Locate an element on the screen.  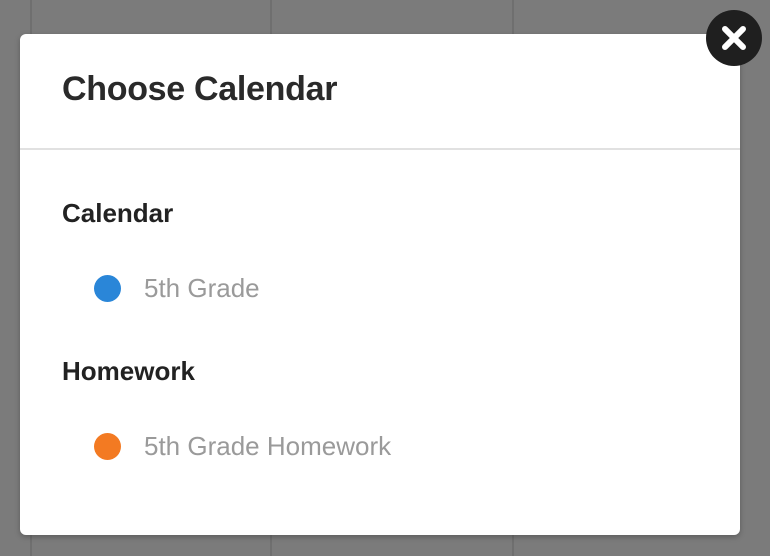
calendar-option-5th-grade-homework: 5th Grade Homework is located at coordinates (242, 446).